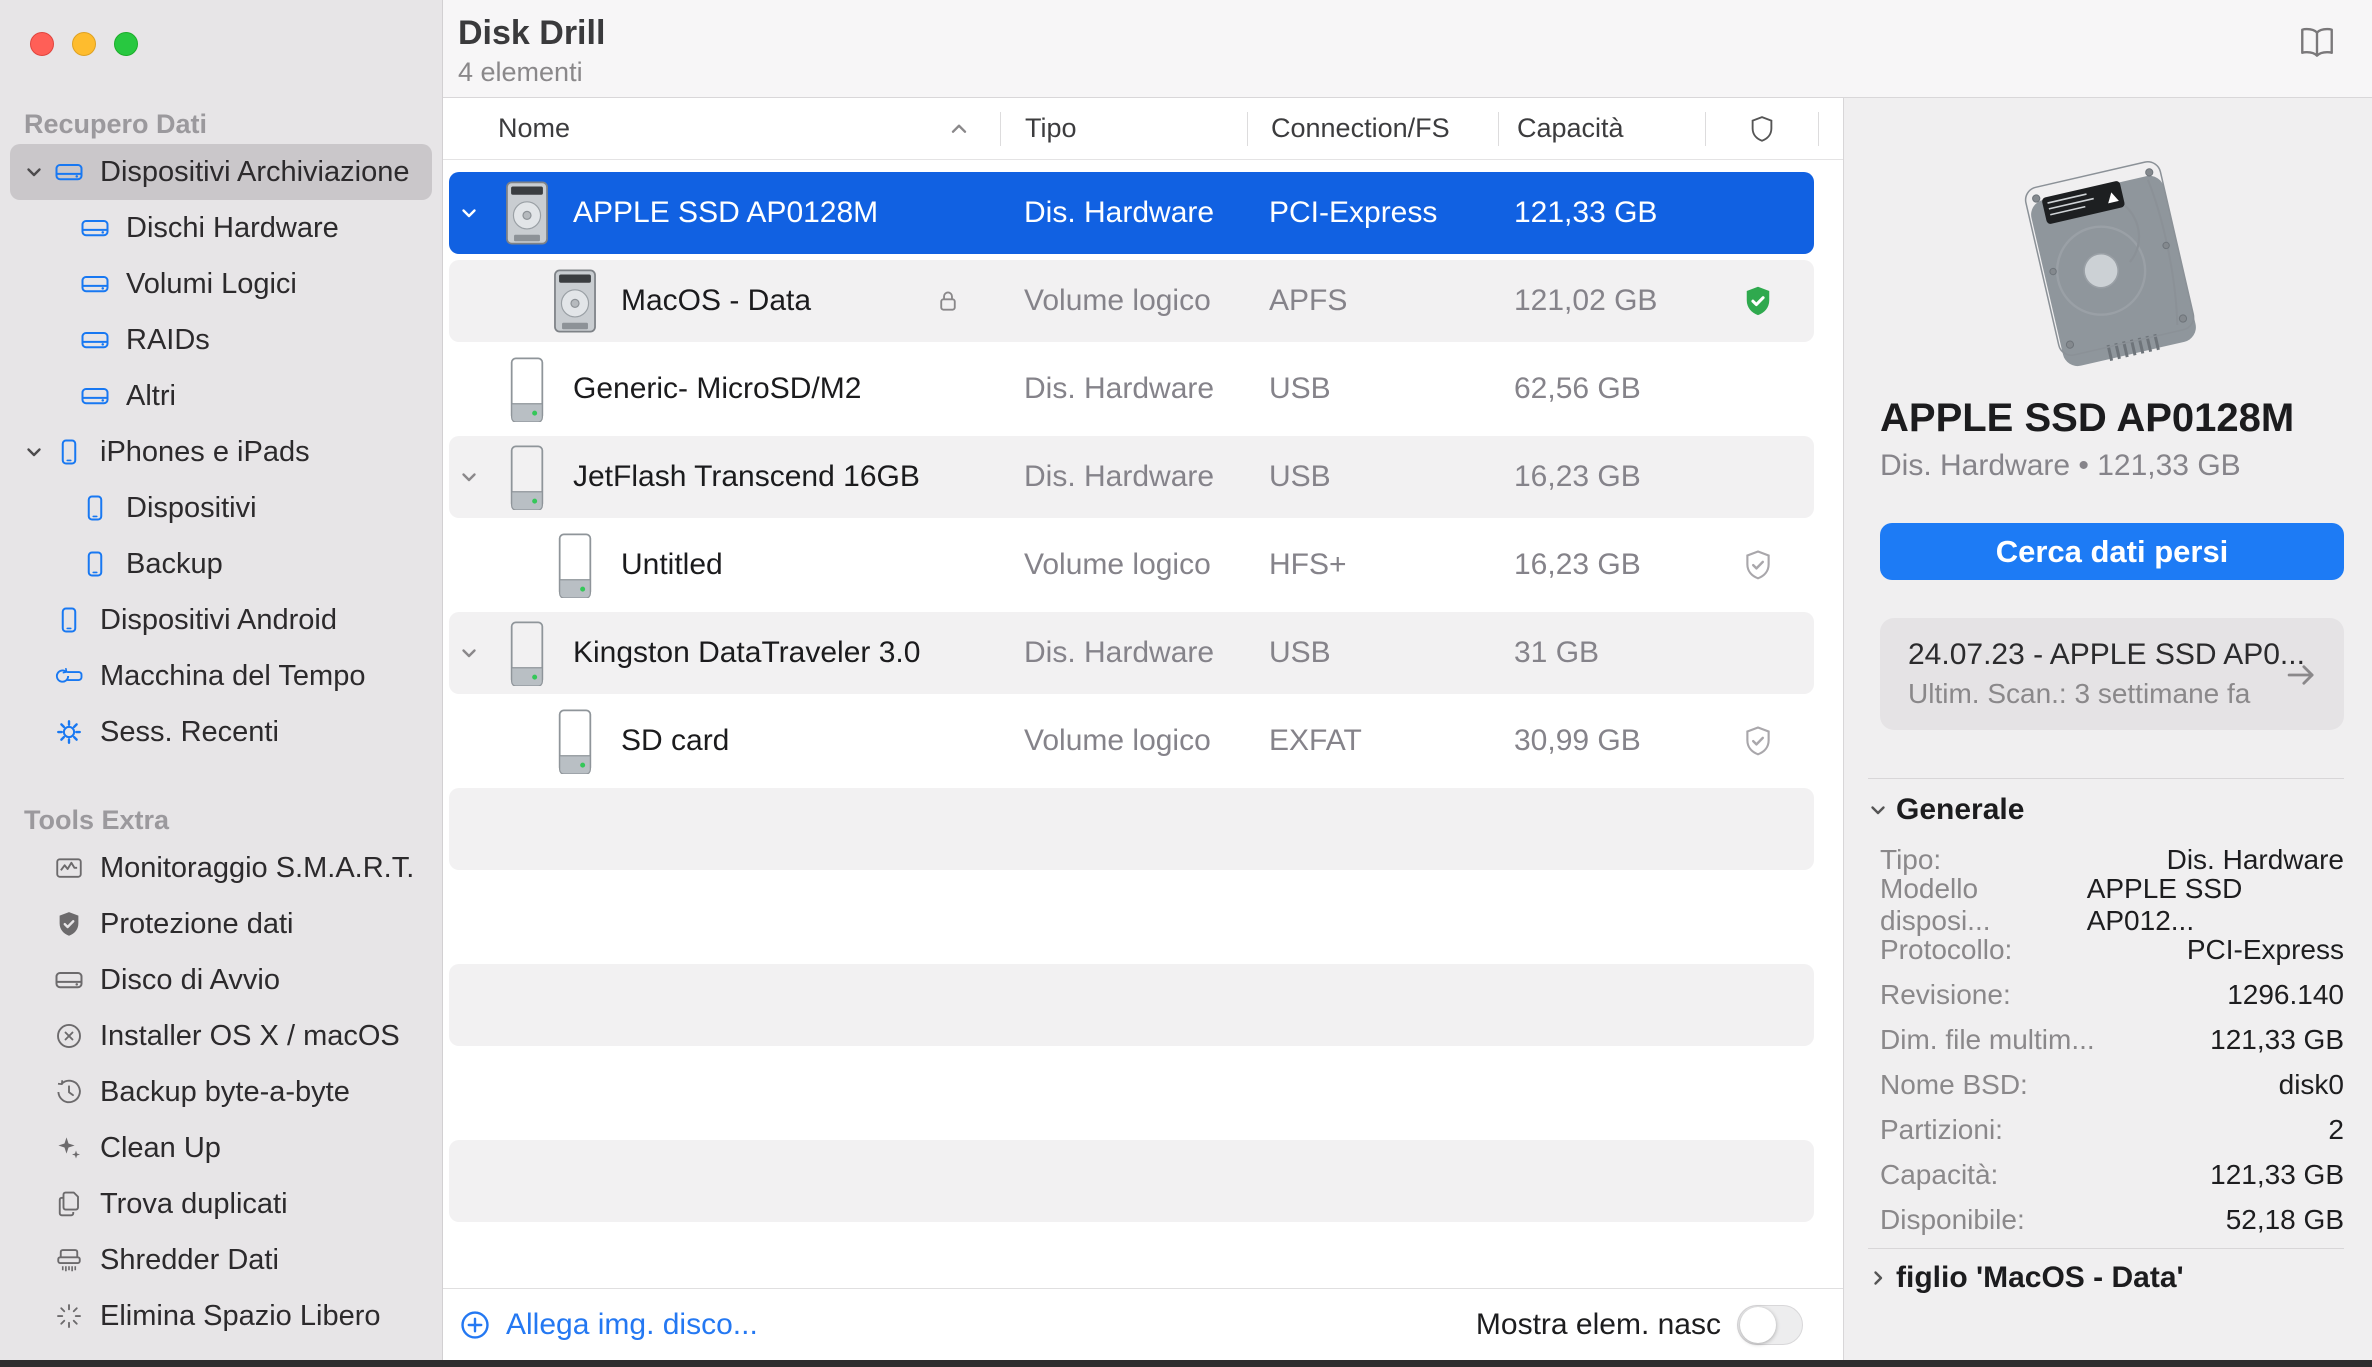  I want to click on sidebar-item-label: Dispositivi Archiviazione, so click(255, 171).